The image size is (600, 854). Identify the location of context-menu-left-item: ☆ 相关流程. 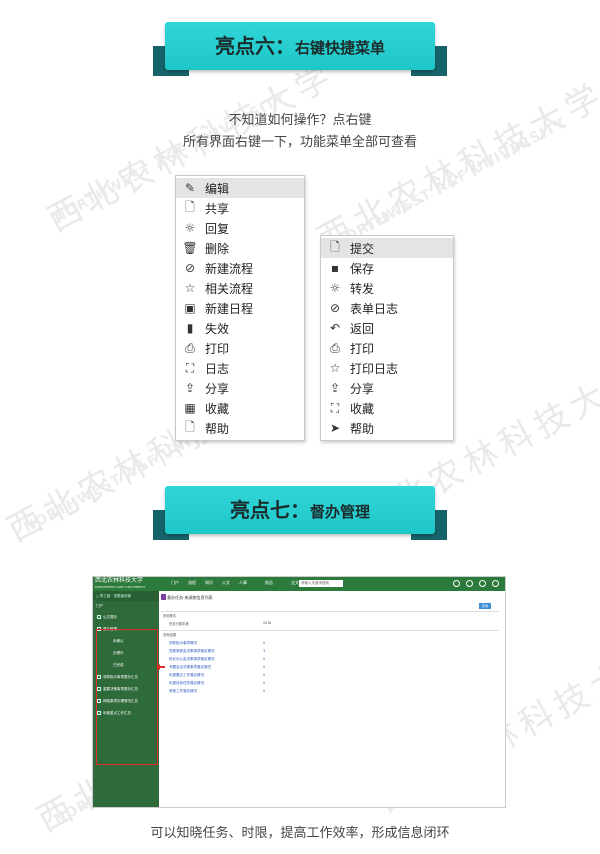
(240, 288).